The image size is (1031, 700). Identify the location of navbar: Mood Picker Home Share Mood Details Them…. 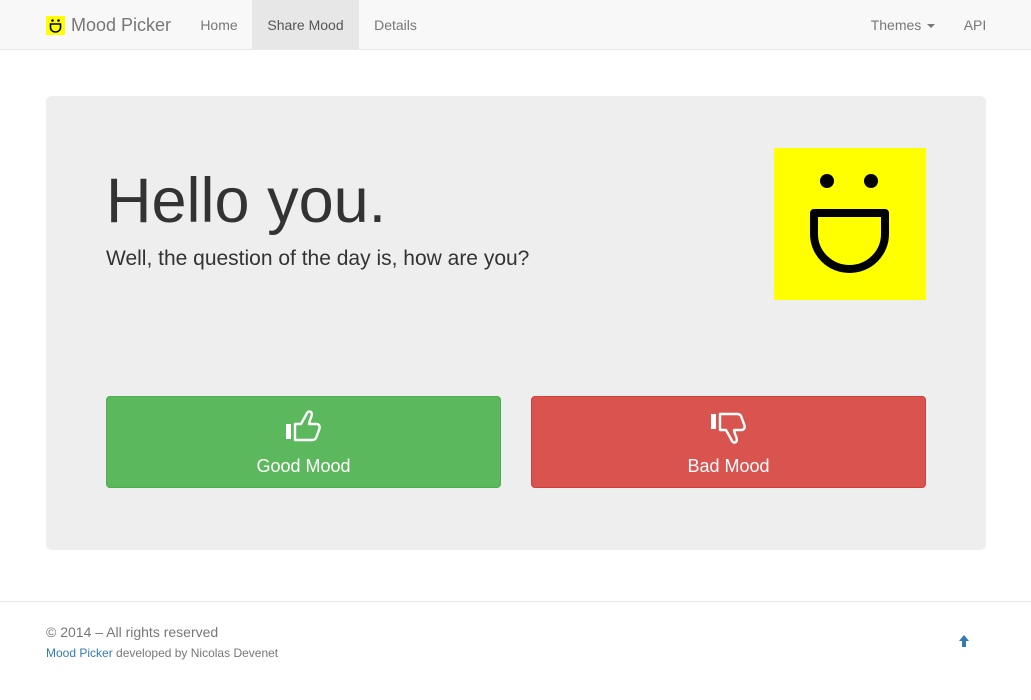
(515, 25).